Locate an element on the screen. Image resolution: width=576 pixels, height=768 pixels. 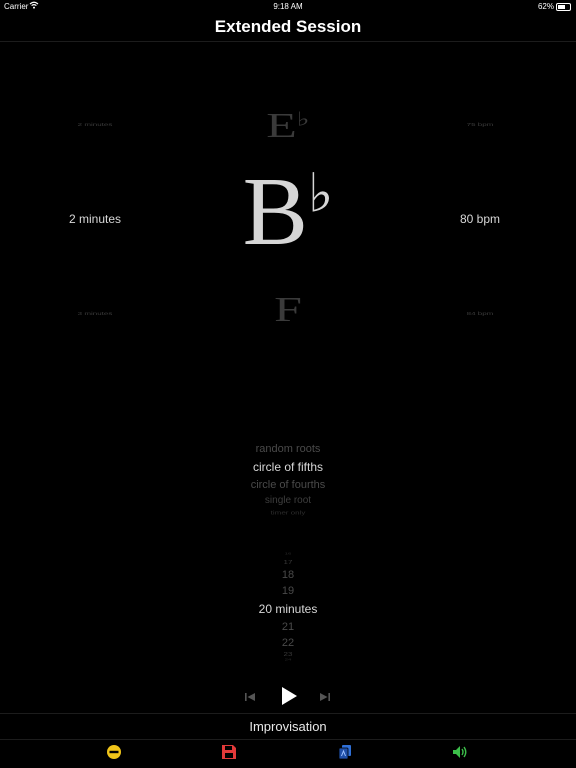
length-option: 18 is located at coordinates (288, 575).